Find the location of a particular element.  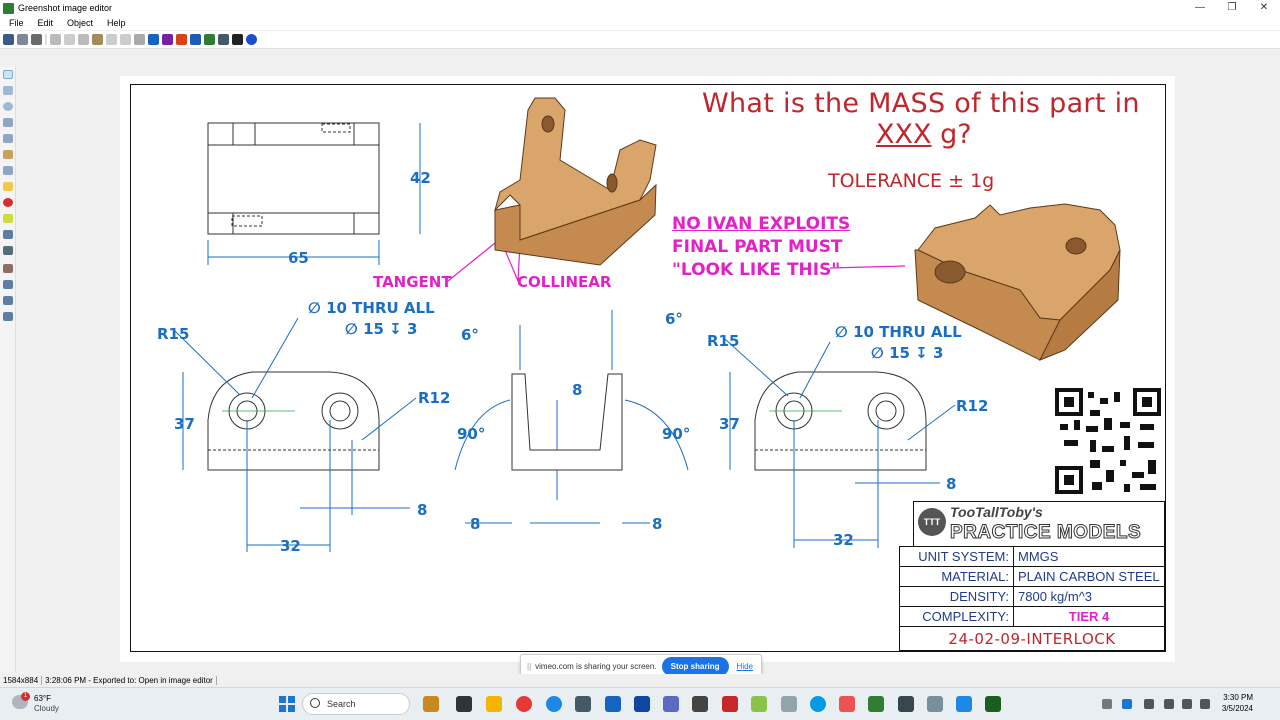

task-view-icon is located at coordinates (464, 704).